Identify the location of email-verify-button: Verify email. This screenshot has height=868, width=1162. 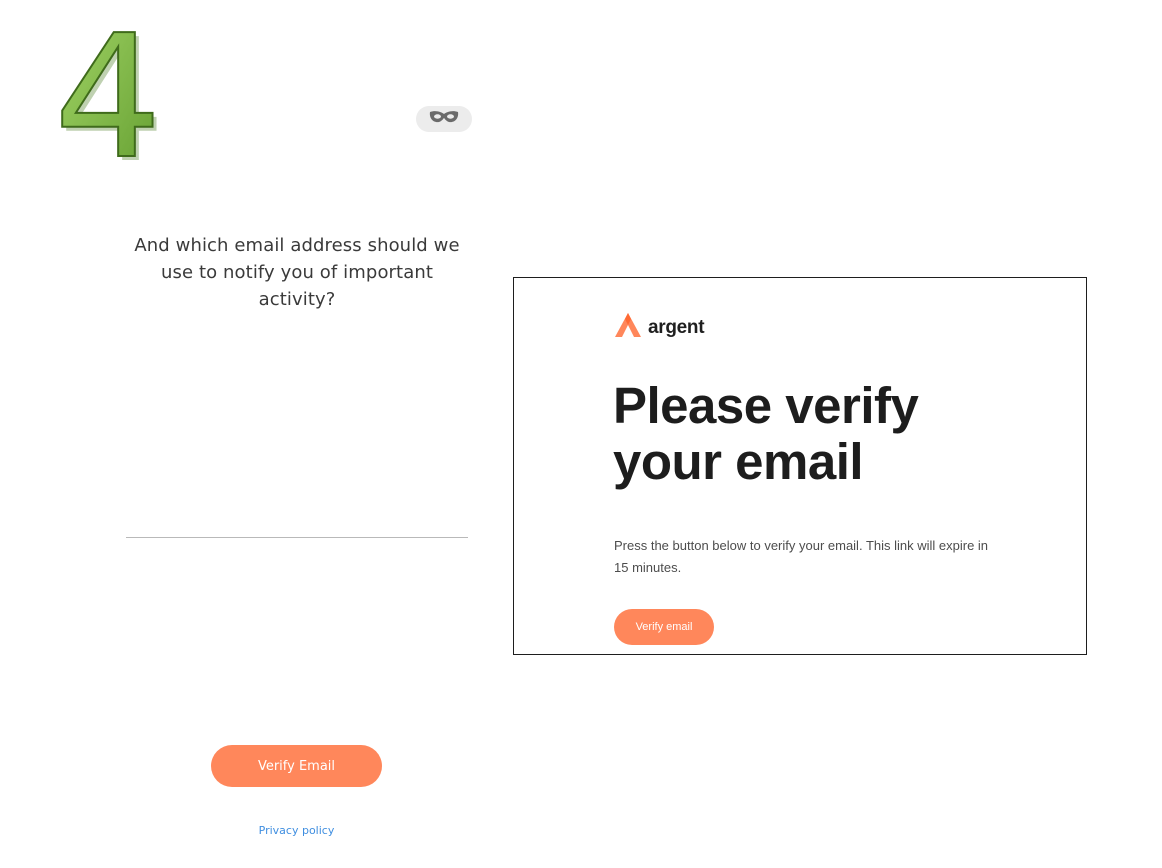
(664, 627).